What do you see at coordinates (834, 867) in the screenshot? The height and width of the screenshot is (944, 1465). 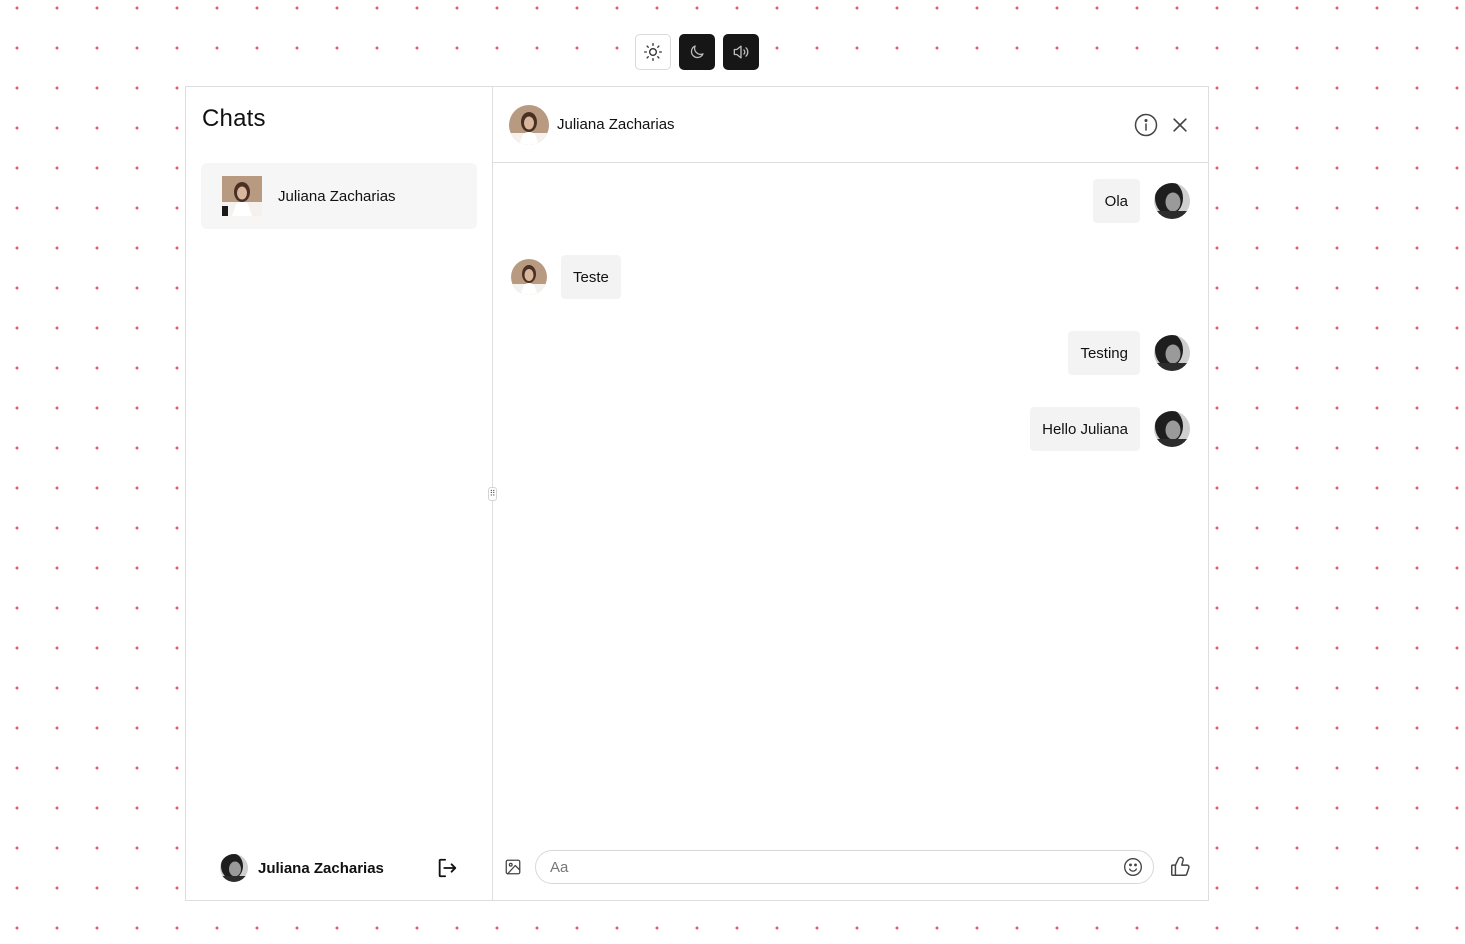 I see `message-input` at bounding box center [834, 867].